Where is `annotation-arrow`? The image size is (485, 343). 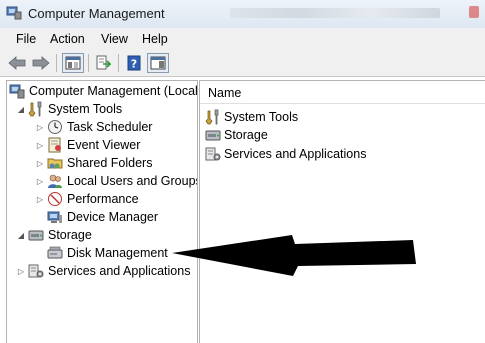
annotation-arrow is located at coordinates (294, 255).